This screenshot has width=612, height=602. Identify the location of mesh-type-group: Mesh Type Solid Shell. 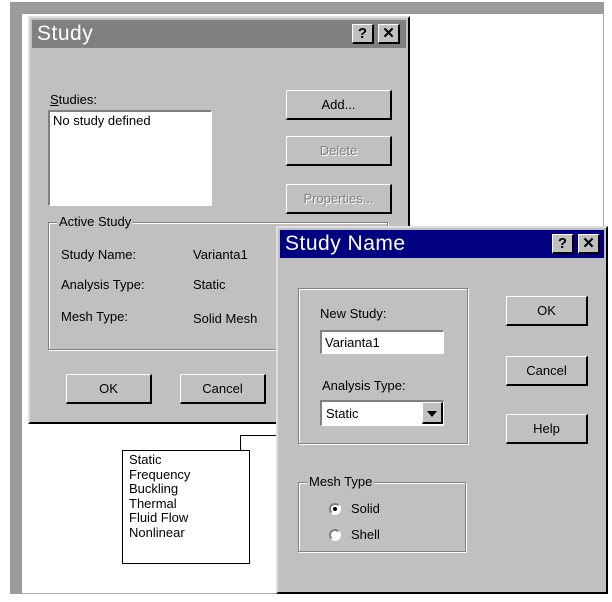
(382, 513).